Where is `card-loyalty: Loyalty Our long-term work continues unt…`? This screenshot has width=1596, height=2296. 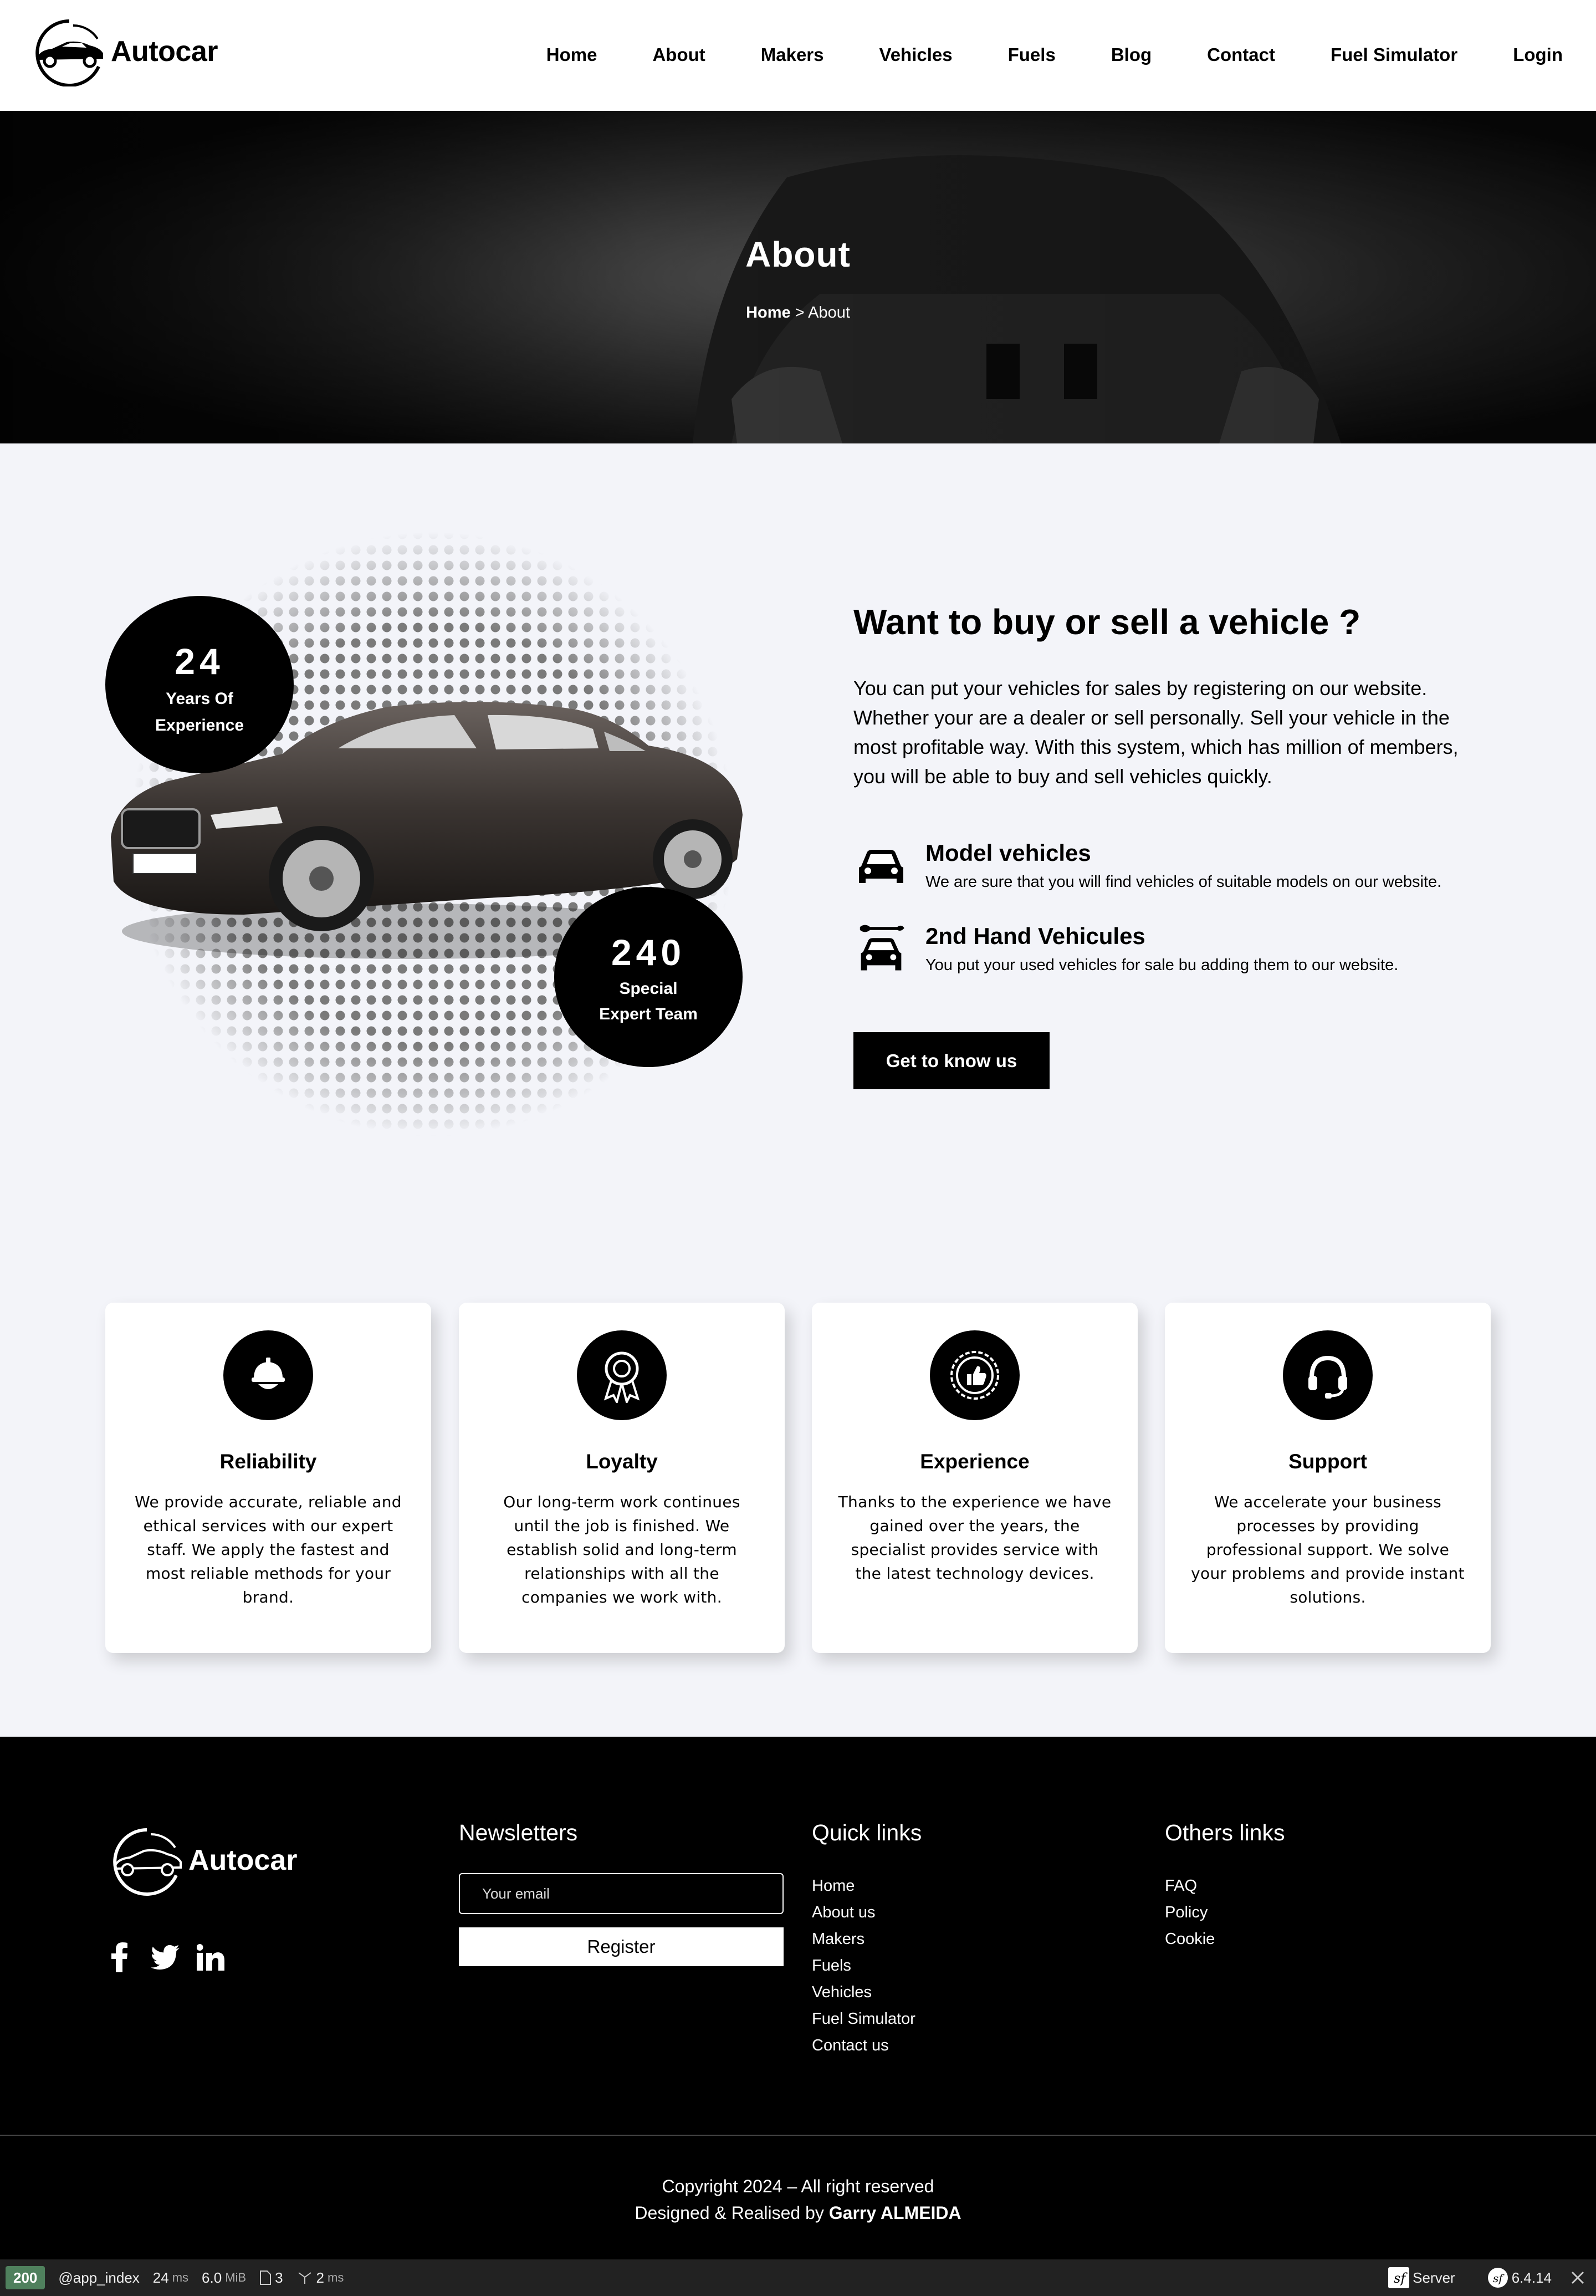 card-loyalty: Loyalty Our long-term work continues unt… is located at coordinates (622, 1478).